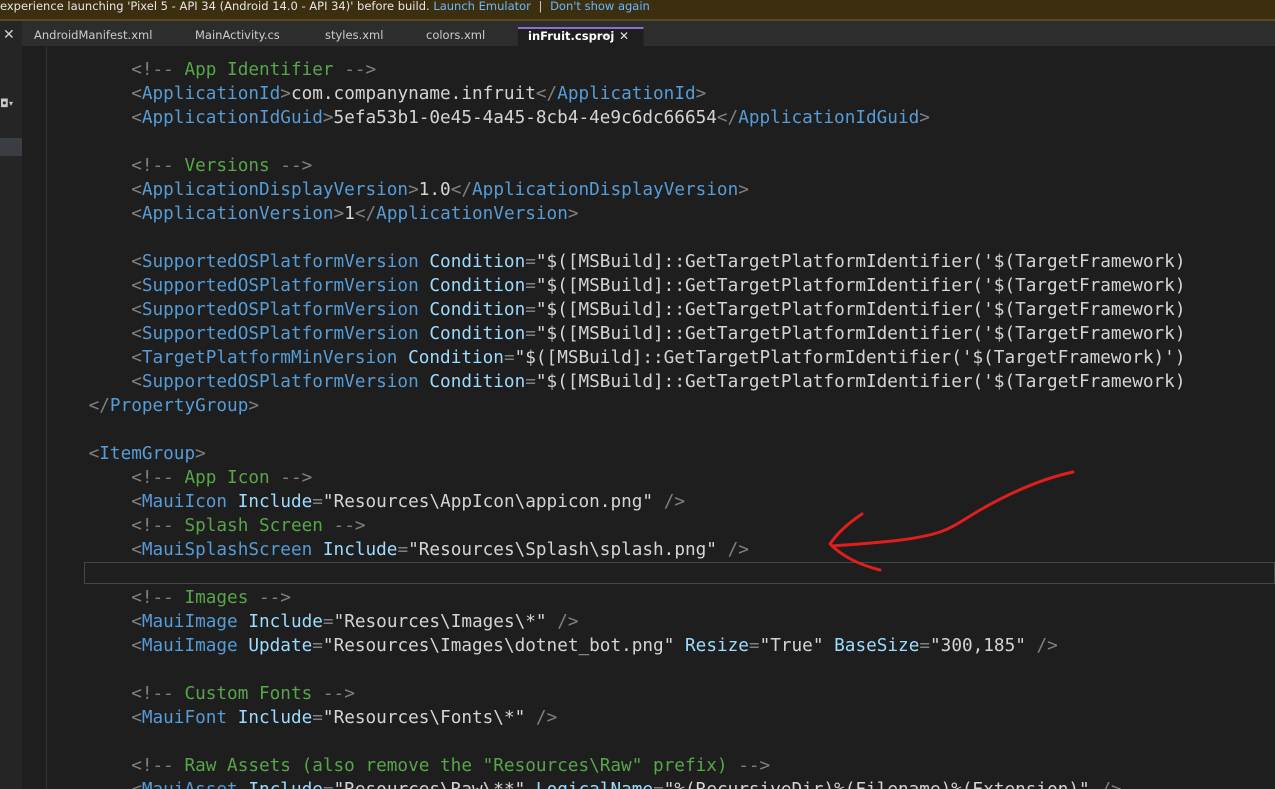 The height and width of the screenshot is (789, 1275). I want to click on red-arrow-annotation, so click(951, 521).